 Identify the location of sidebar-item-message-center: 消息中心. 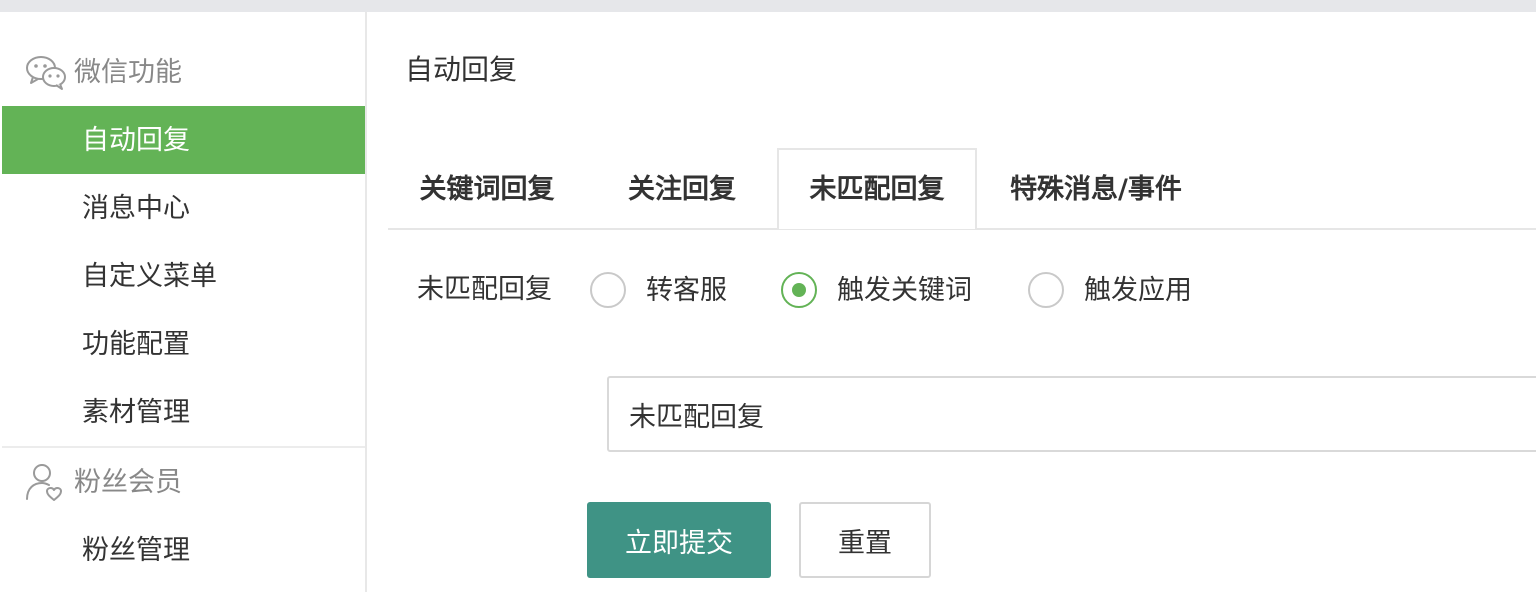
(183, 208).